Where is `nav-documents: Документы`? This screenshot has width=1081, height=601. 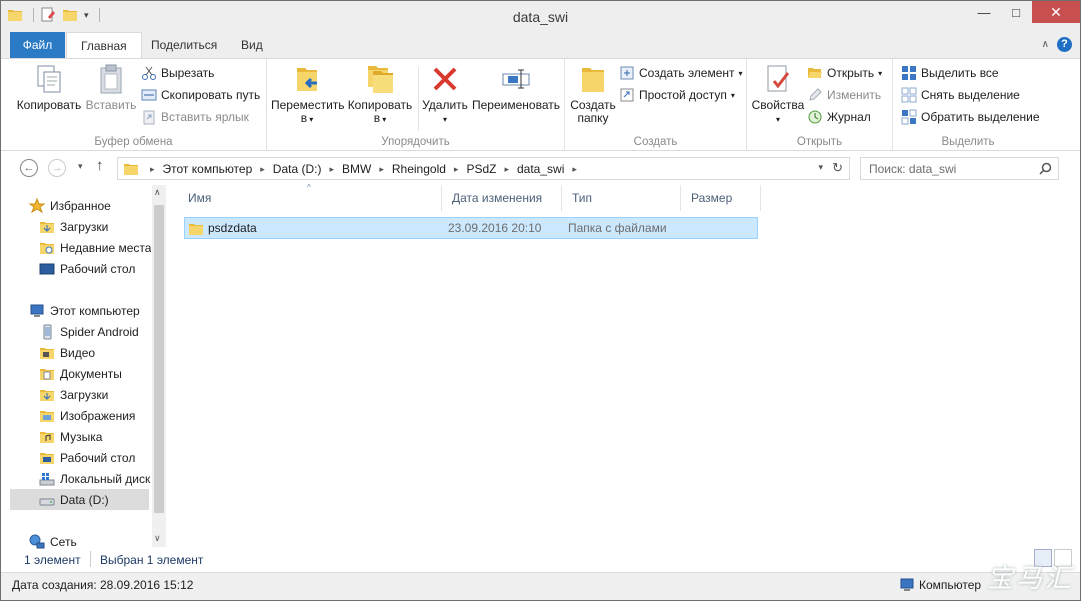
nav-documents: Документы is located at coordinates (95, 373).